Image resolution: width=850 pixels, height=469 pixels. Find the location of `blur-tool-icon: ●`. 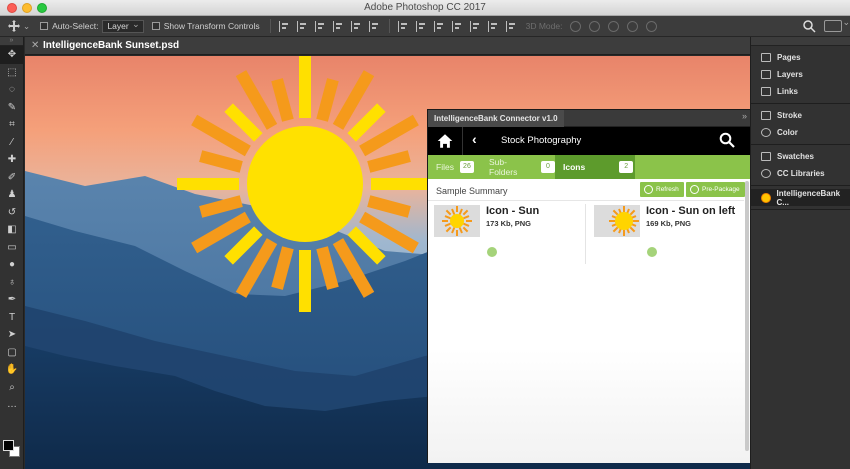

blur-tool-icon: ● is located at coordinates (12, 265).